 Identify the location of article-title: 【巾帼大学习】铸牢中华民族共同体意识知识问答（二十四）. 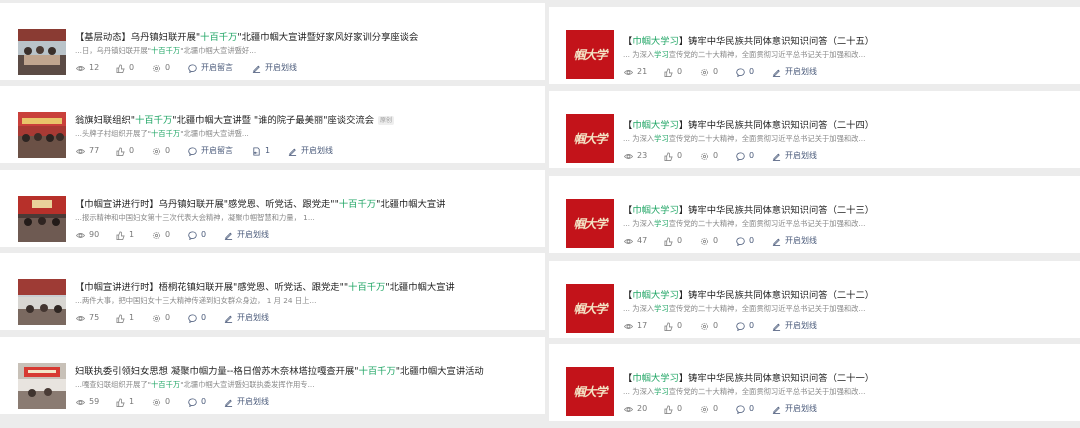
(846, 125).